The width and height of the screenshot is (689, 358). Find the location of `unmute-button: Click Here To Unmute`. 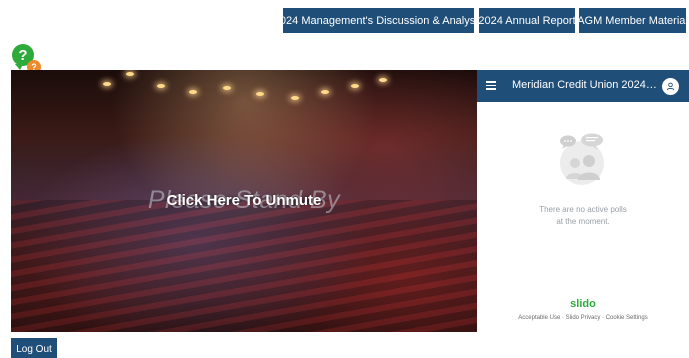

unmute-button: Click Here To Unmute is located at coordinates (244, 200).